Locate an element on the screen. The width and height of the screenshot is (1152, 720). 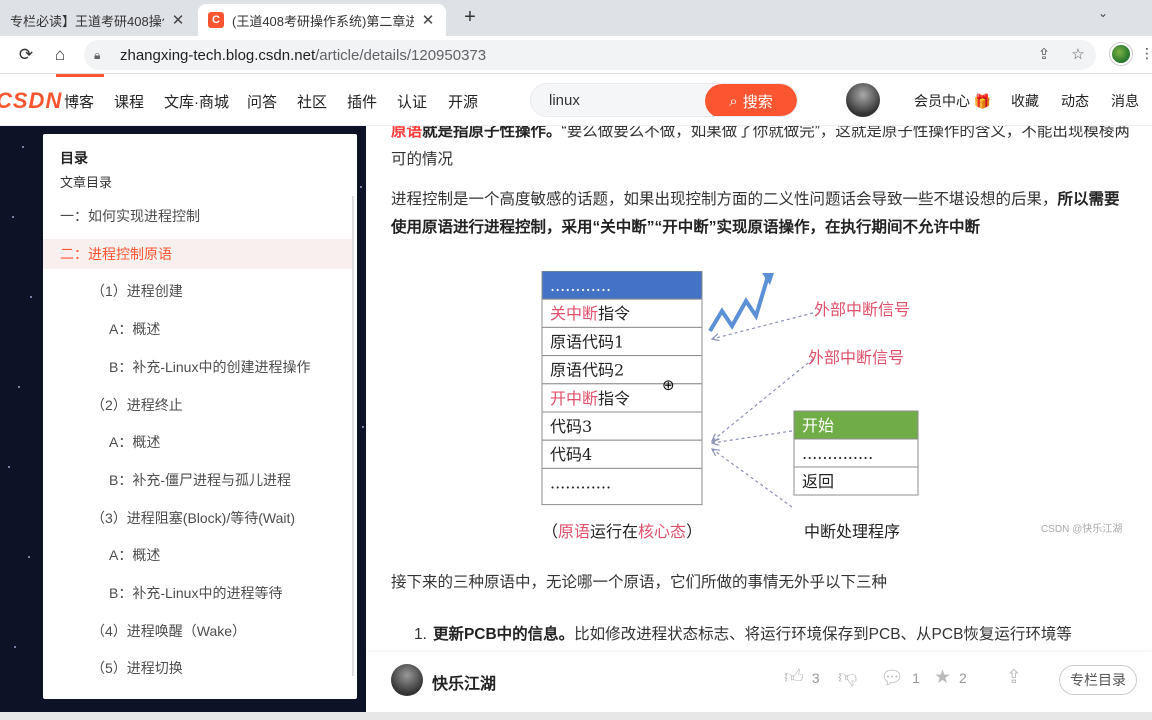
user-avatar is located at coordinates (863, 100).